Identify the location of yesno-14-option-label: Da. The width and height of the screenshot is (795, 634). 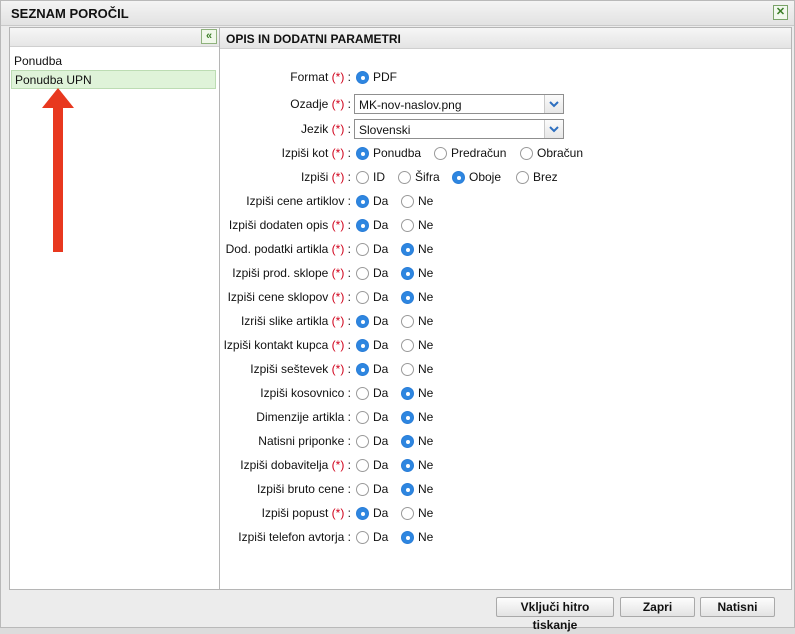
(381, 537).